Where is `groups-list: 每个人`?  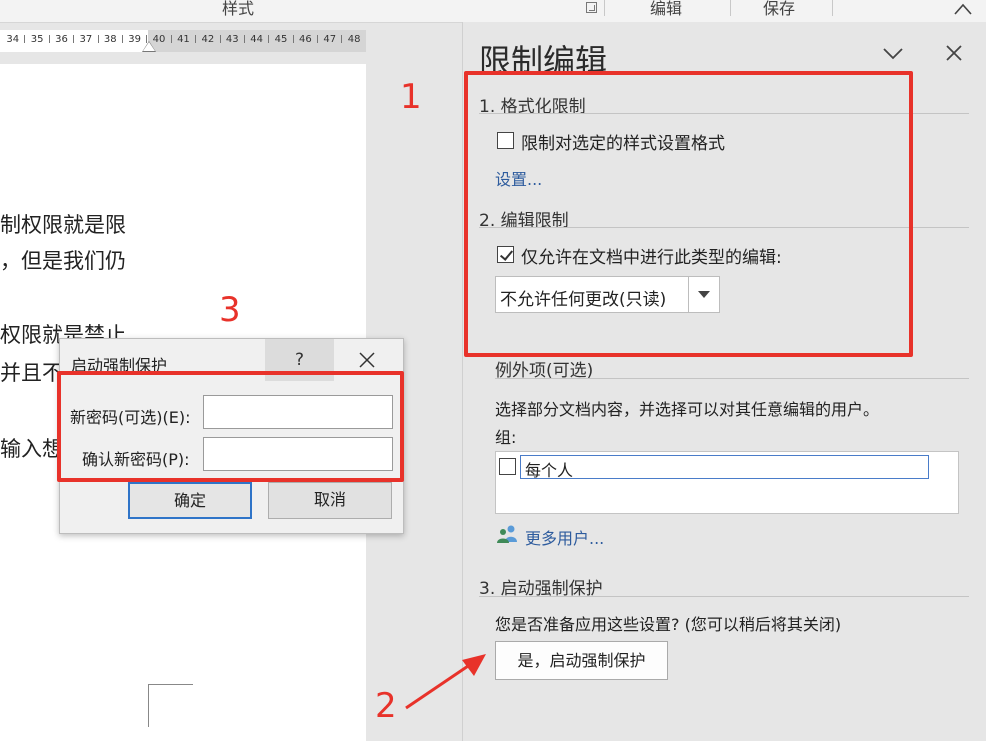 groups-list: 每个人 is located at coordinates (727, 482).